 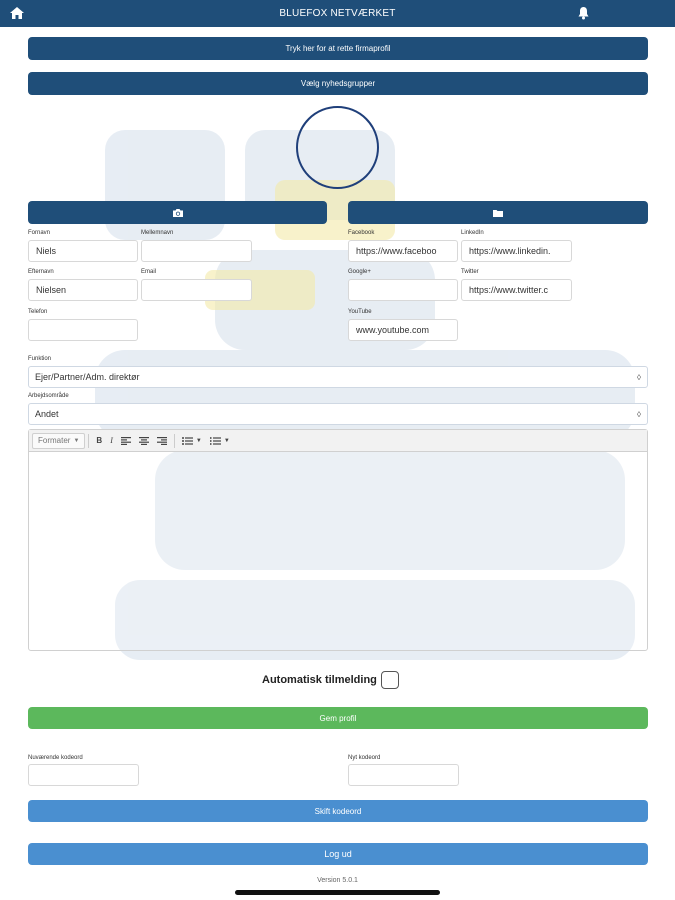 What do you see at coordinates (40, 359) in the screenshot?
I see `funktion-label: Funktion` at bounding box center [40, 359].